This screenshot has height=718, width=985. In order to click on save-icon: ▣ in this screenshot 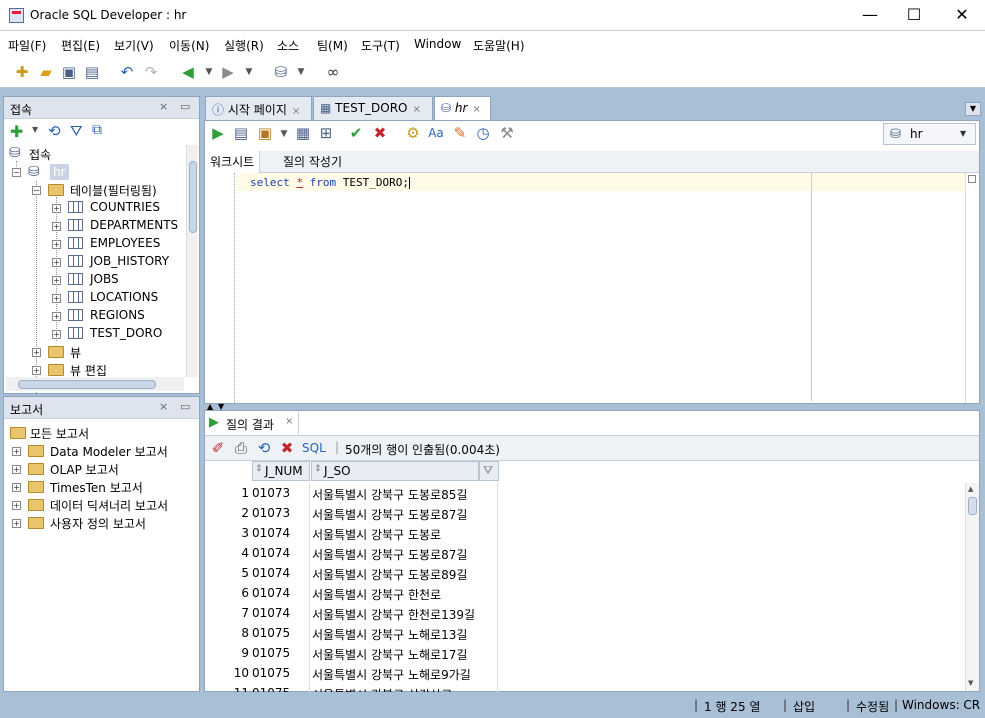, I will do `click(69, 72)`.